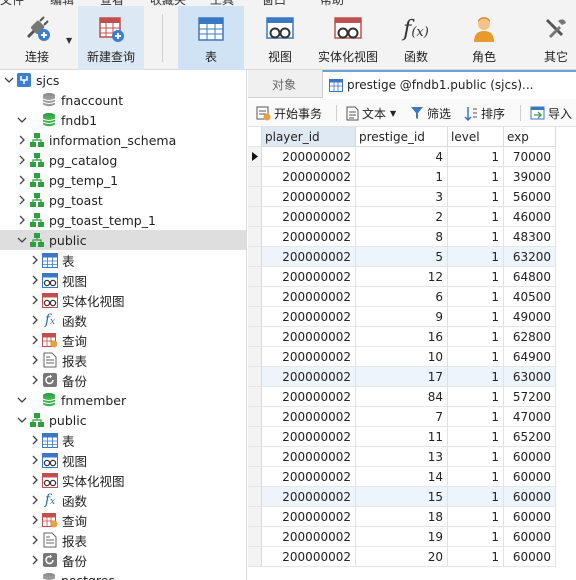 Image resolution: width=576 pixels, height=580 pixels. What do you see at coordinates (284, 84) in the screenshot?
I see `tab-objects: 对象` at bounding box center [284, 84].